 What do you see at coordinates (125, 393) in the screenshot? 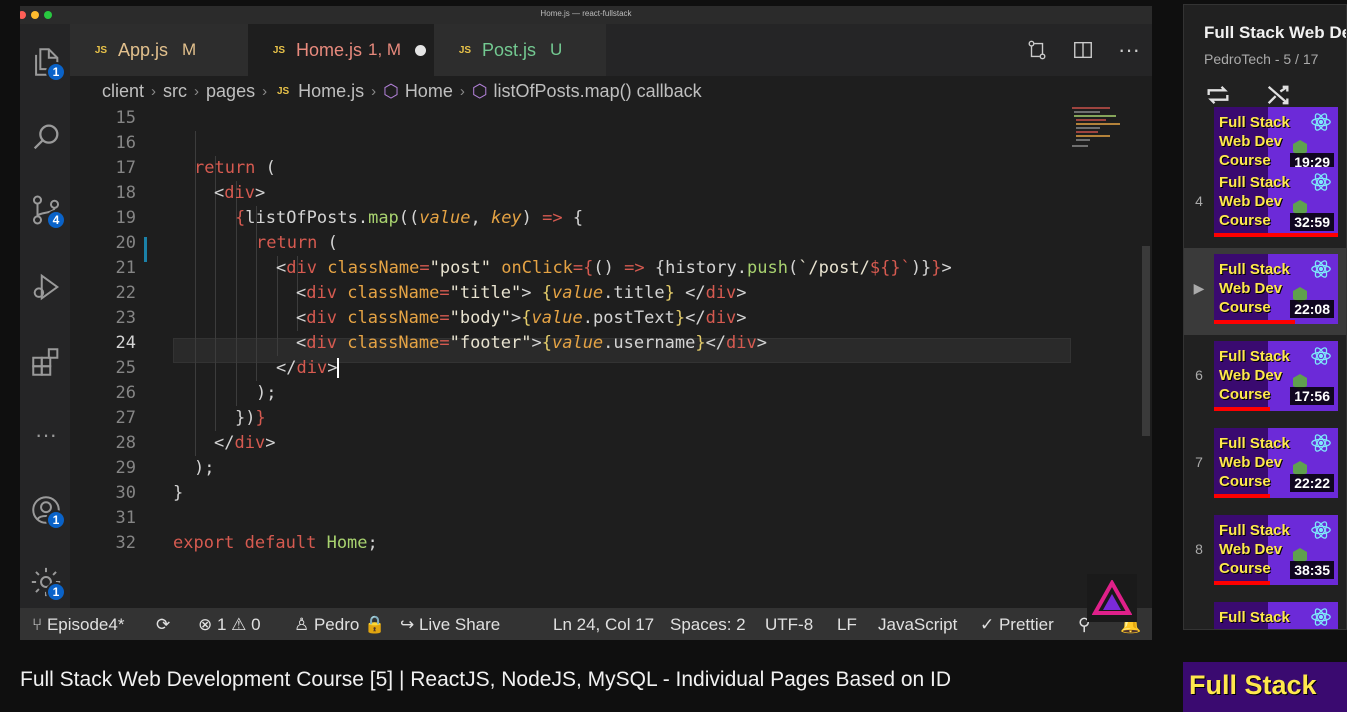
I see `line-number: 26` at bounding box center [125, 393].